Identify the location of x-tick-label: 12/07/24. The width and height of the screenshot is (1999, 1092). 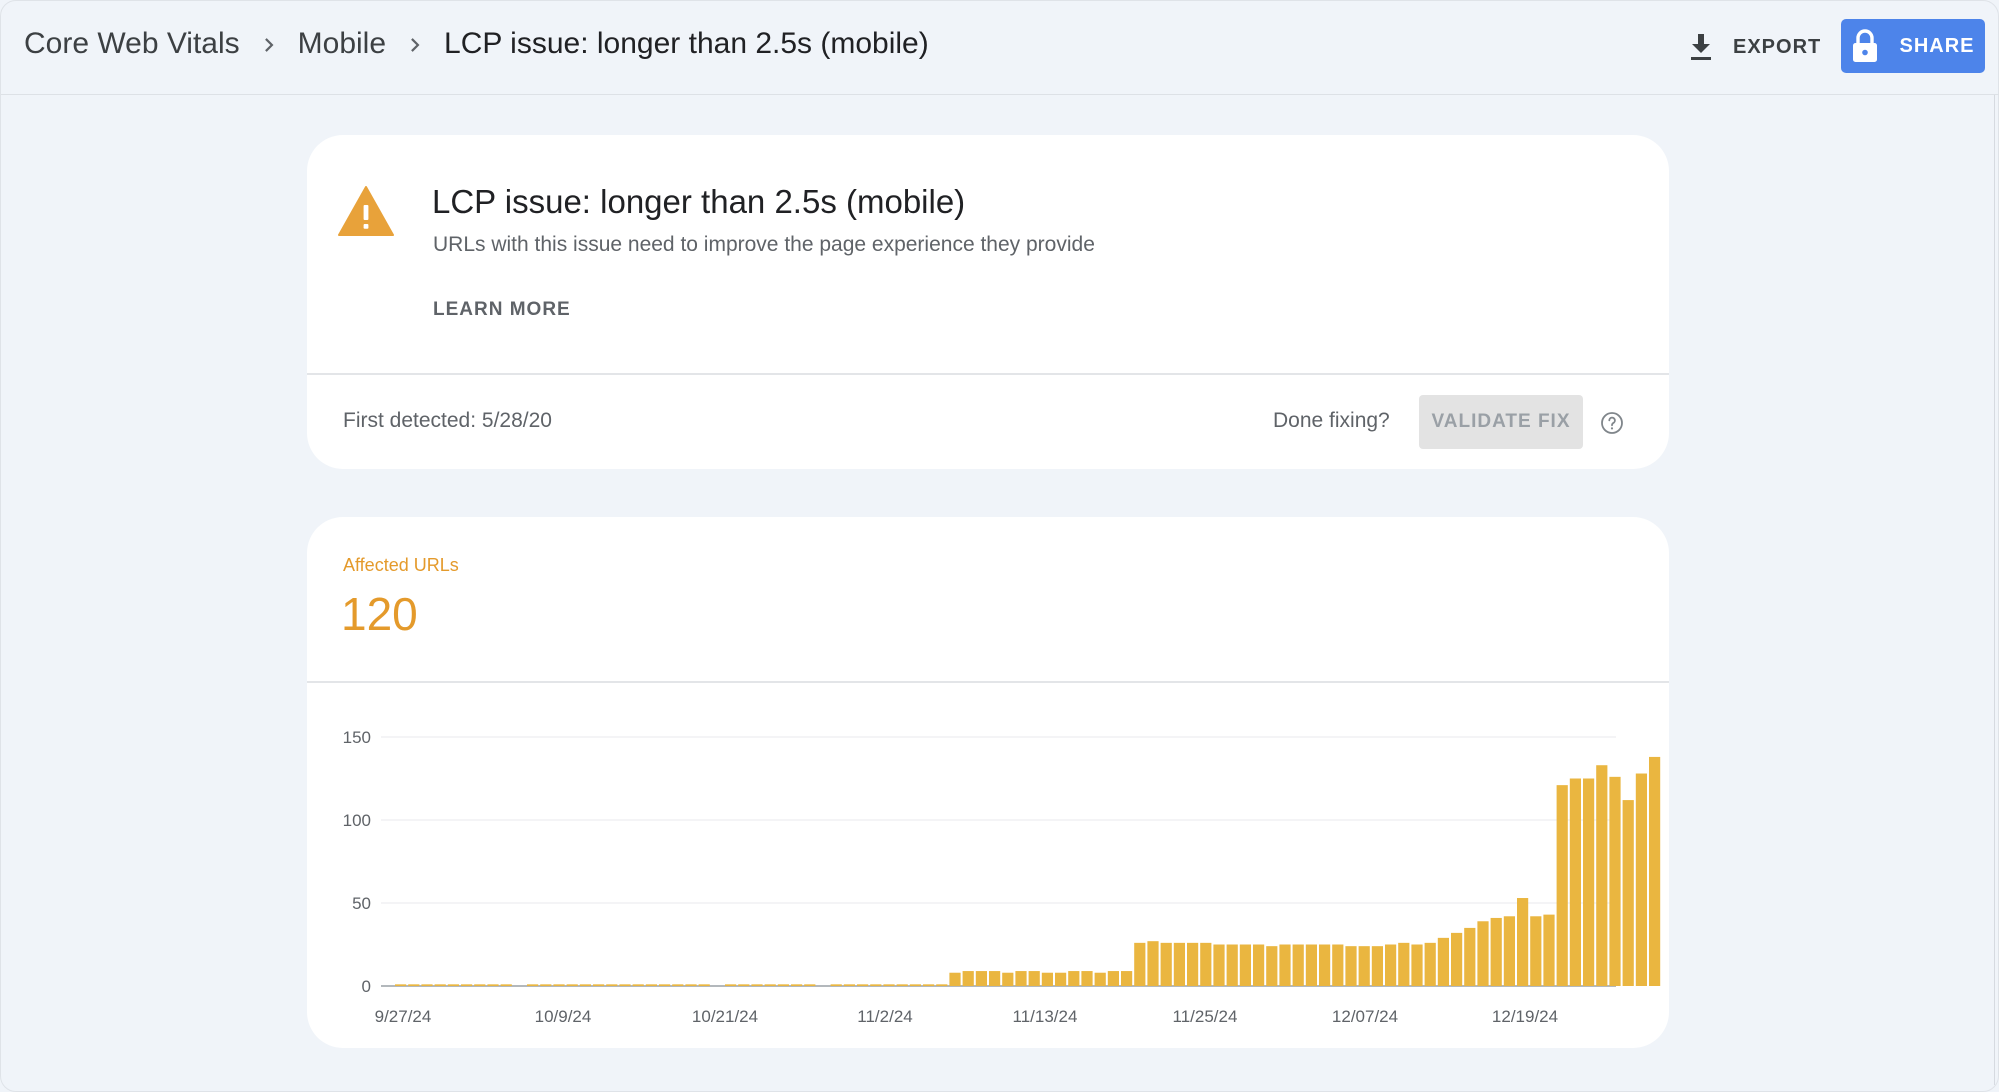
(1365, 1016).